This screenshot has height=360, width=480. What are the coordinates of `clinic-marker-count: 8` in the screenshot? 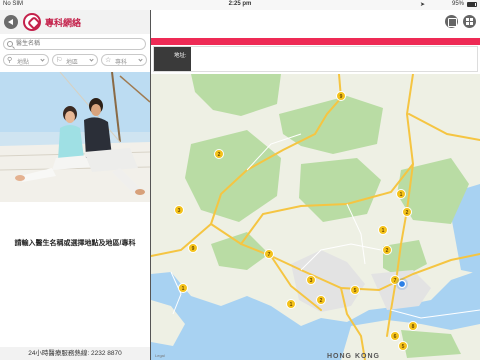 It's located at (413, 327).